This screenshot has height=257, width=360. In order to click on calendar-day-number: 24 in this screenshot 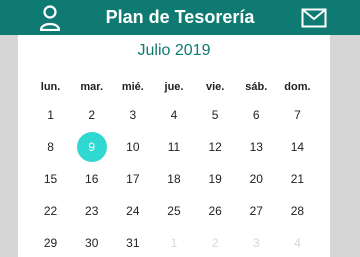, I will do `click(133, 211)`.